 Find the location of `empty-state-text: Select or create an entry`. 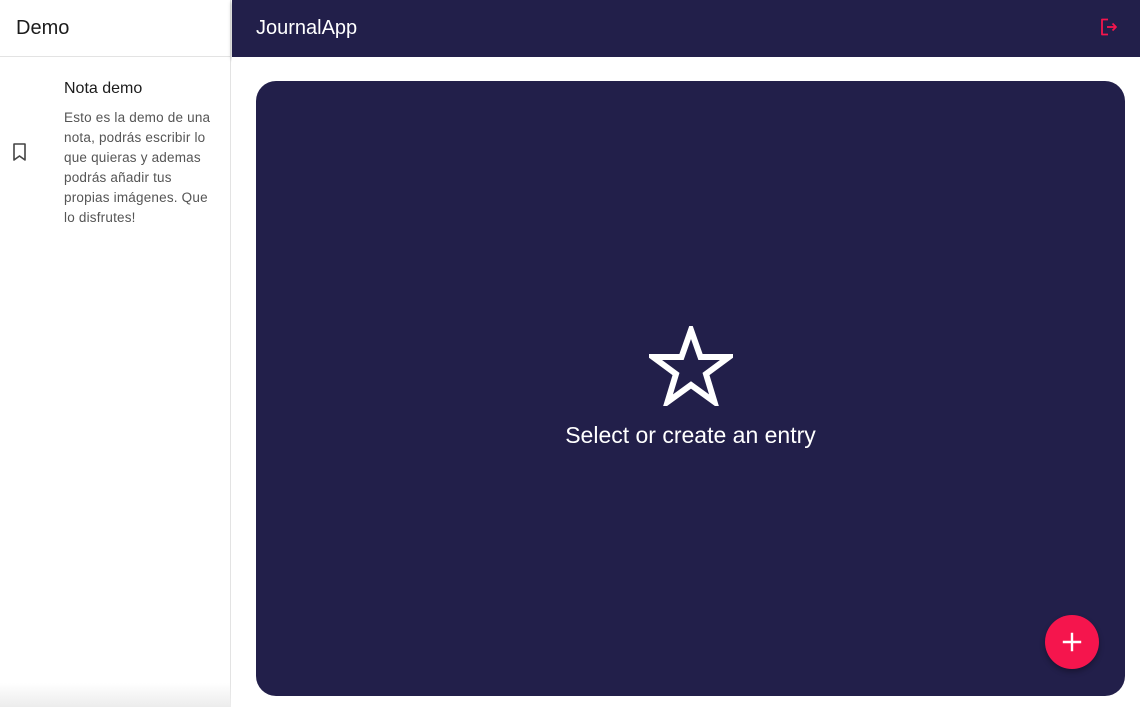

empty-state-text: Select or create an entry is located at coordinates (690, 435).